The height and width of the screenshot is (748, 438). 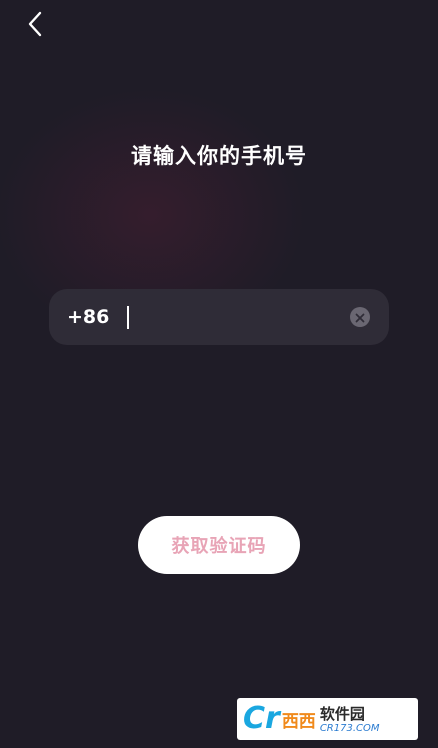 What do you see at coordinates (342, 713) in the screenshot?
I see `watermark-name: 软件园` at bounding box center [342, 713].